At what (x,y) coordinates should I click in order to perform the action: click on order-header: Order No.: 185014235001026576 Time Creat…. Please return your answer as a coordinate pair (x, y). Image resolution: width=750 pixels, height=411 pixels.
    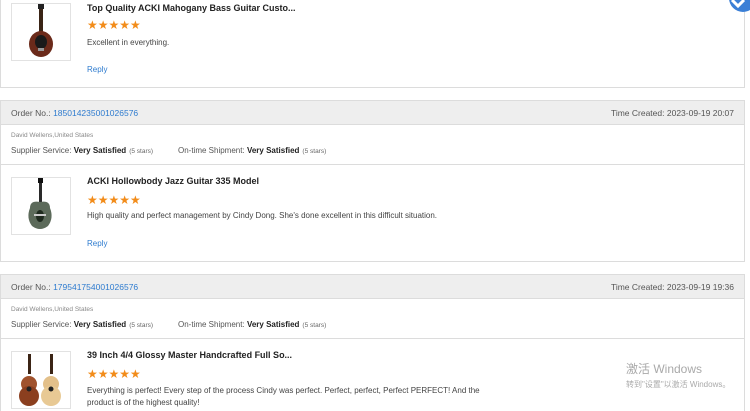
    Looking at the image, I should click on (372, 112).